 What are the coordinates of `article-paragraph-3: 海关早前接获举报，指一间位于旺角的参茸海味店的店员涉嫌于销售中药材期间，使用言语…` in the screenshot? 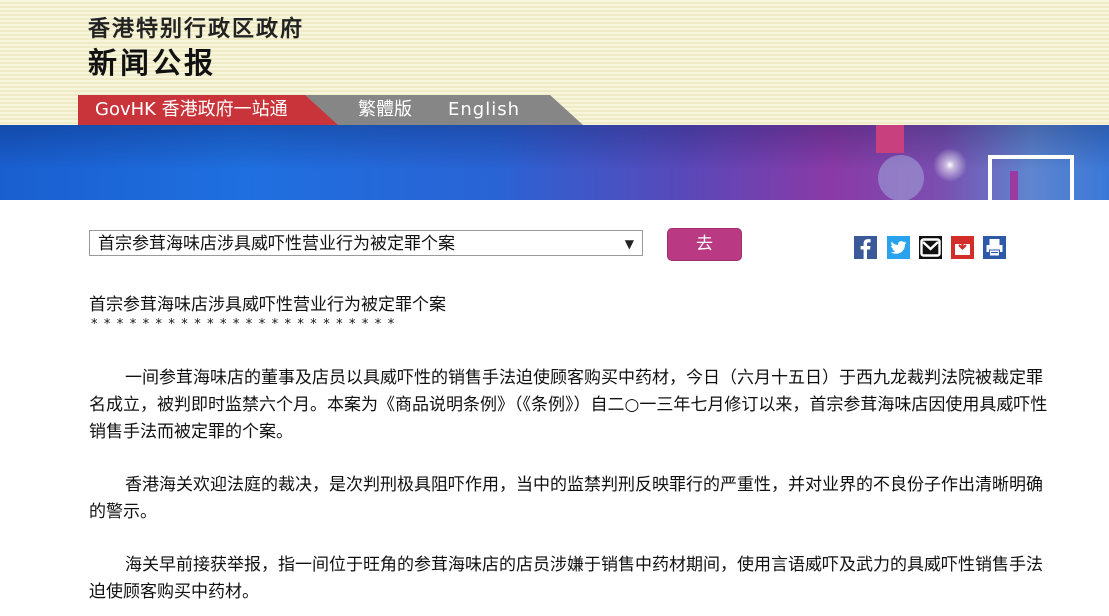 It's located at (566, 578).